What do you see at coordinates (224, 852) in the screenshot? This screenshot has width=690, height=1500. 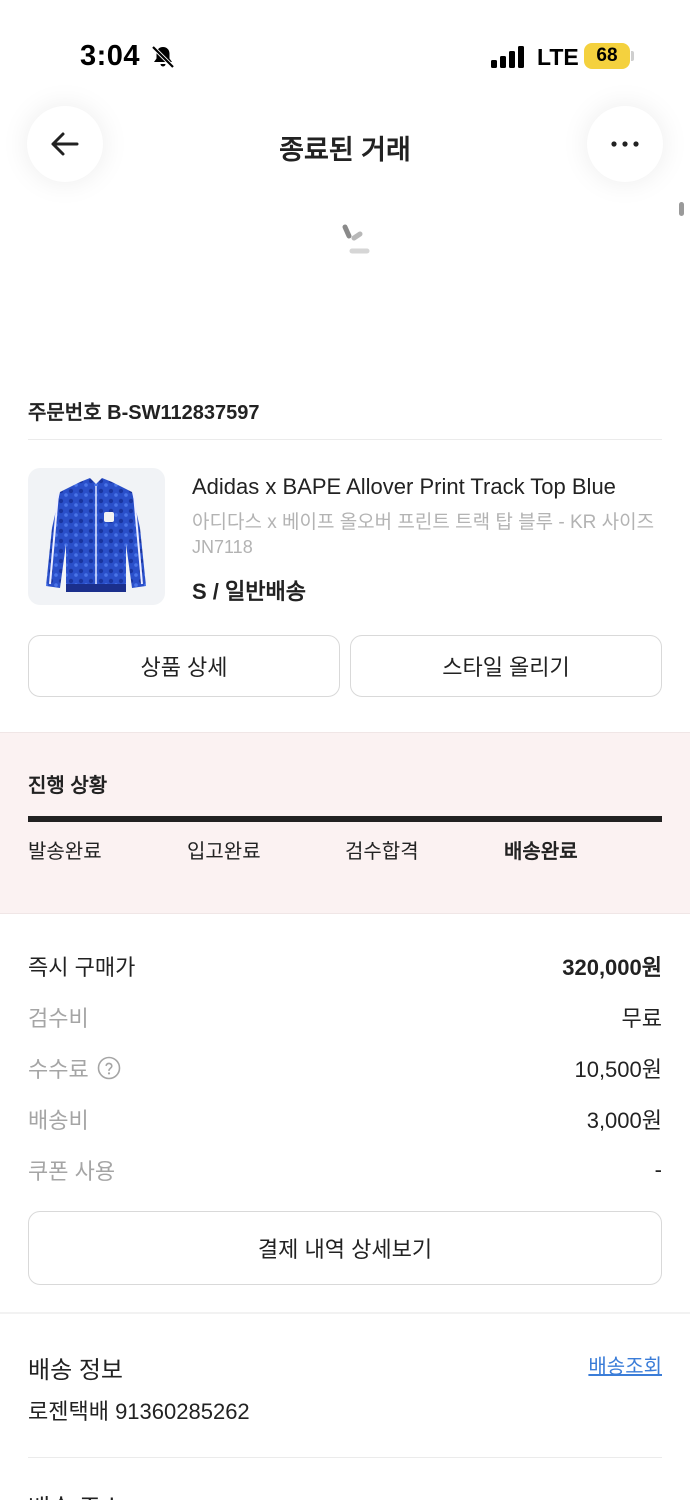 I see `progress-step-received: 입고완료` at bounding box center [224, 852].